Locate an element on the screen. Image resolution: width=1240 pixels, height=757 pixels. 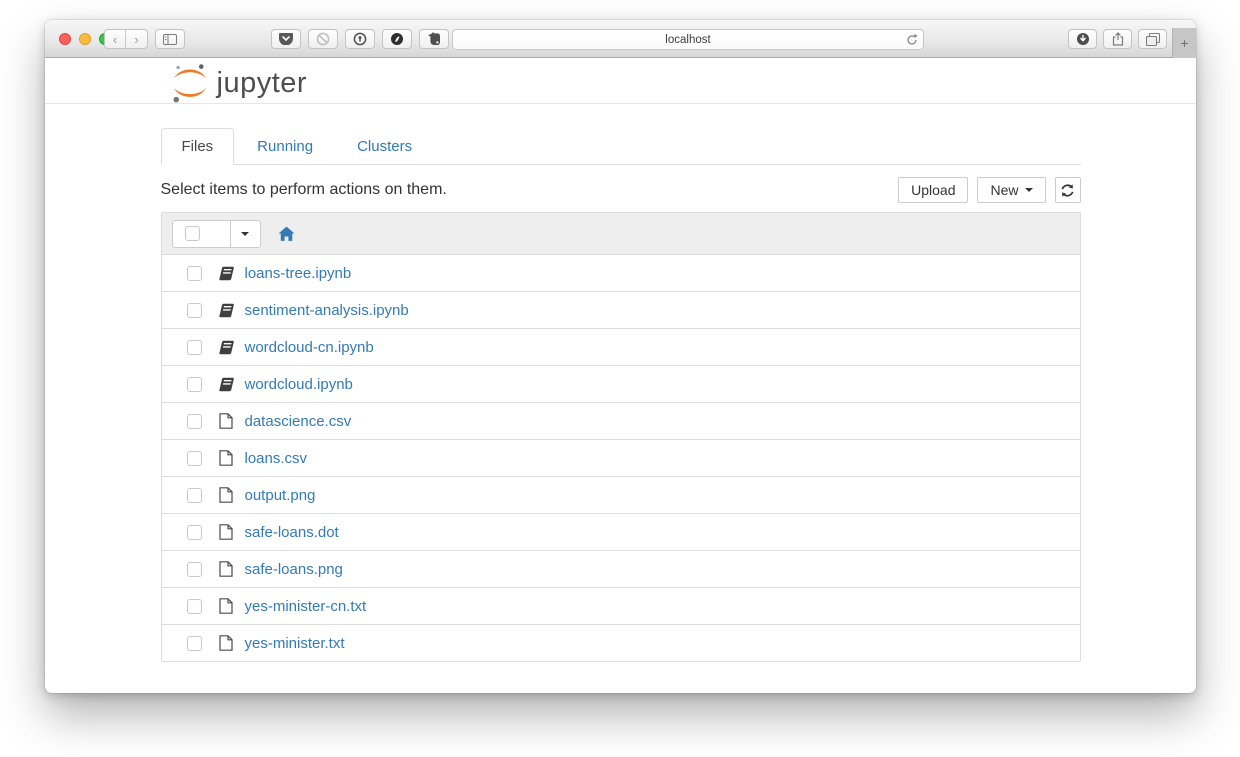
file-link: output.png is located at coordinates (280, 495).